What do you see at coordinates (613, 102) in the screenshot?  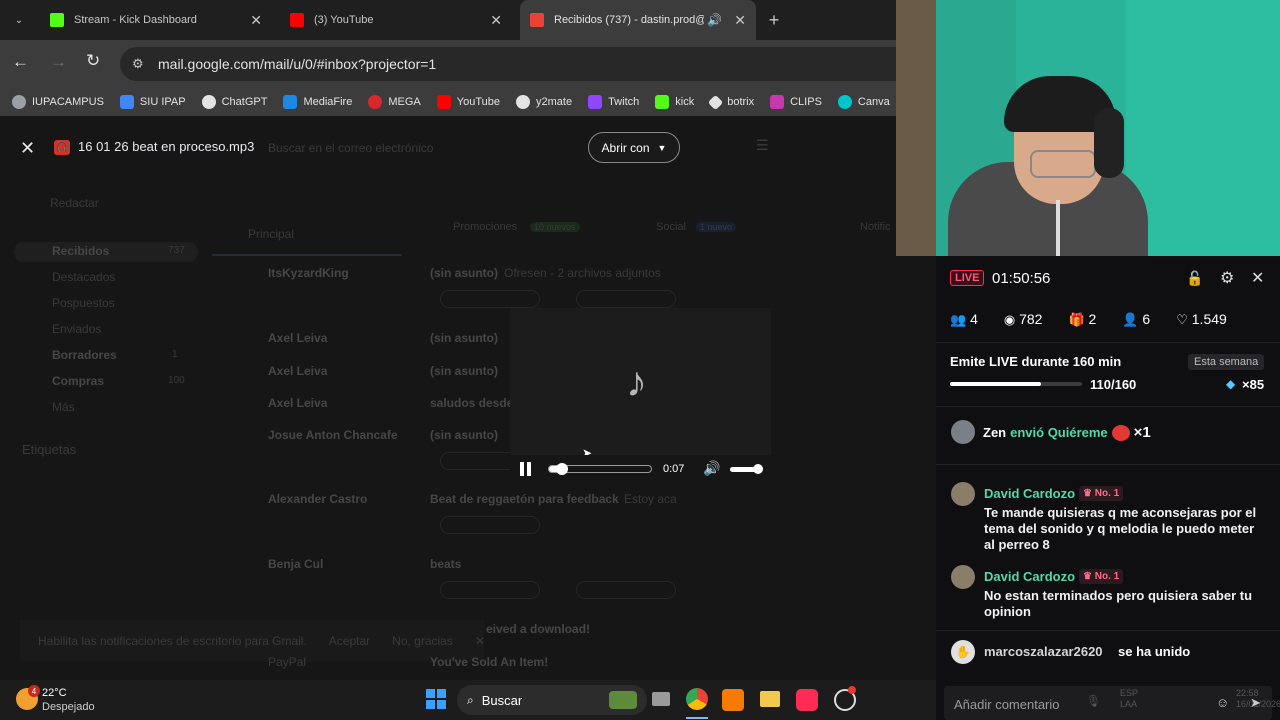 I see `bookmark-twitch: Twitch` at bounding box center [613, 102].